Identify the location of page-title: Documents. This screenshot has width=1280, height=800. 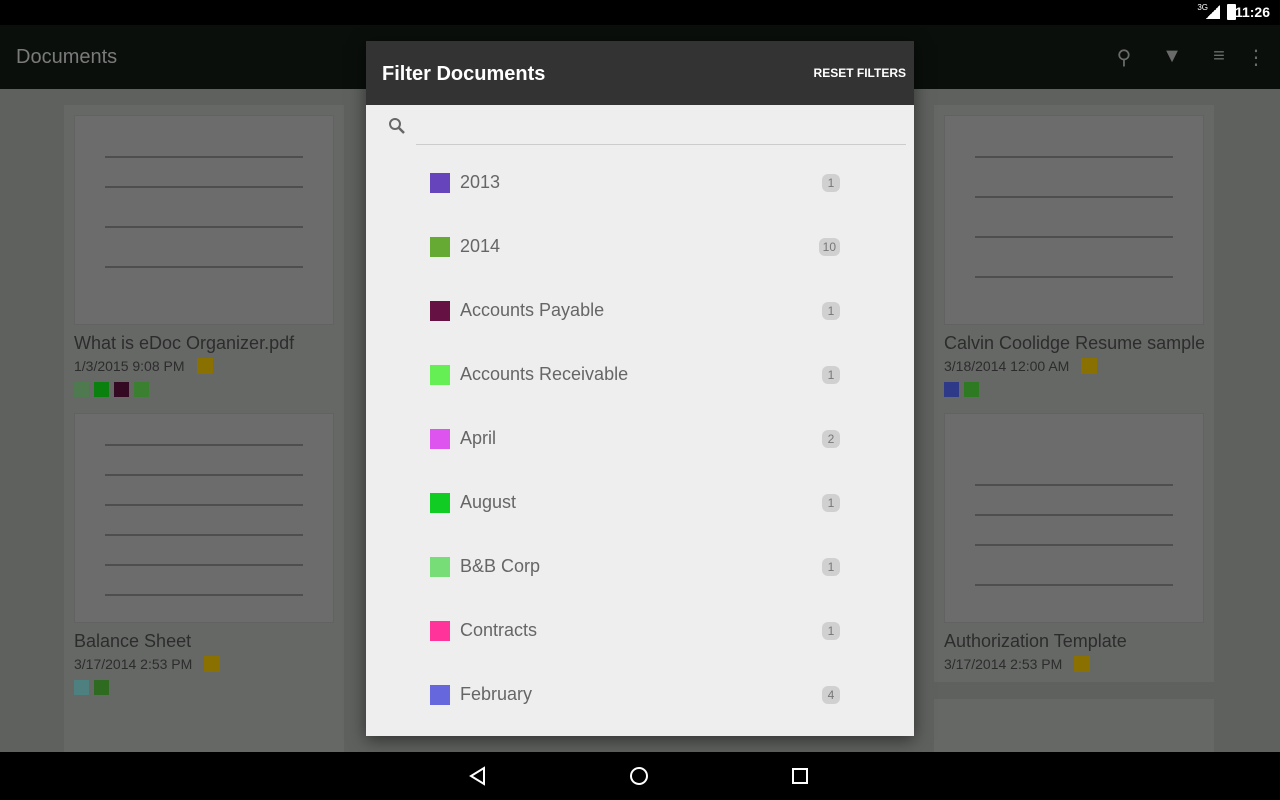
(67, 57).